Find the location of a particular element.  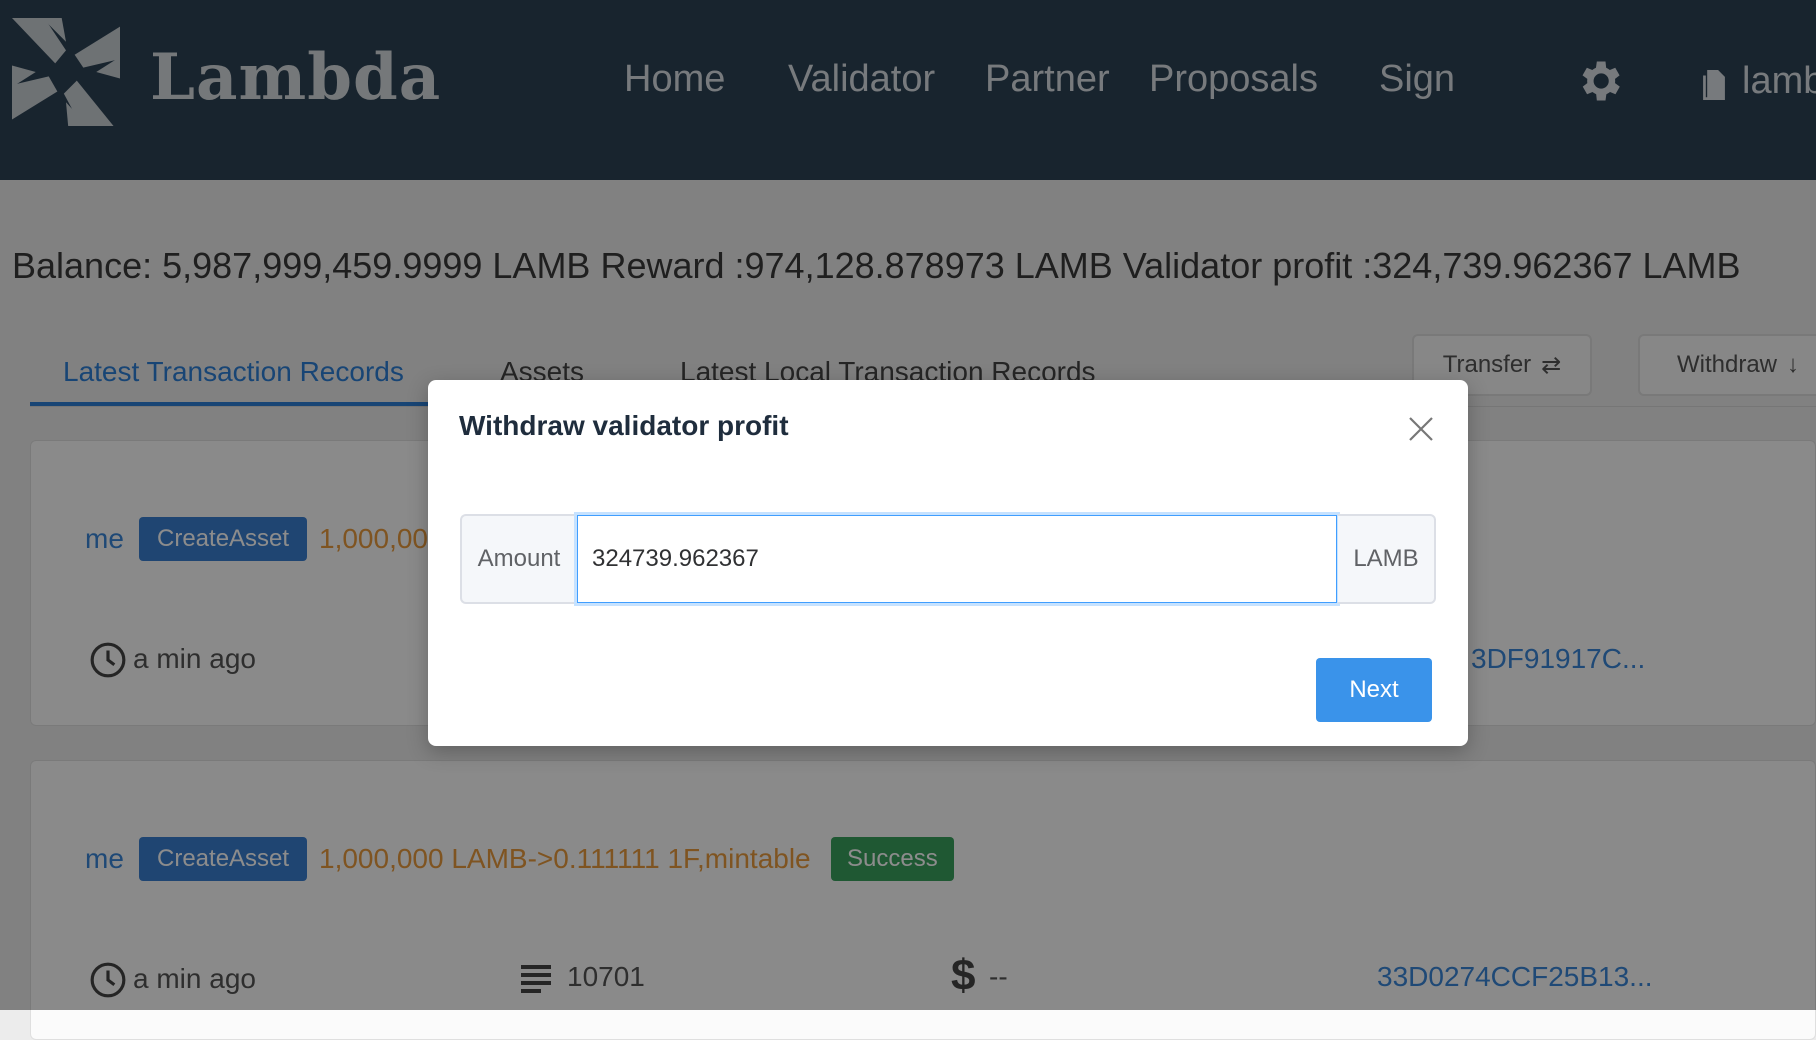

amount-input-group: Amount LAMB is located at coordinates (948, 559).